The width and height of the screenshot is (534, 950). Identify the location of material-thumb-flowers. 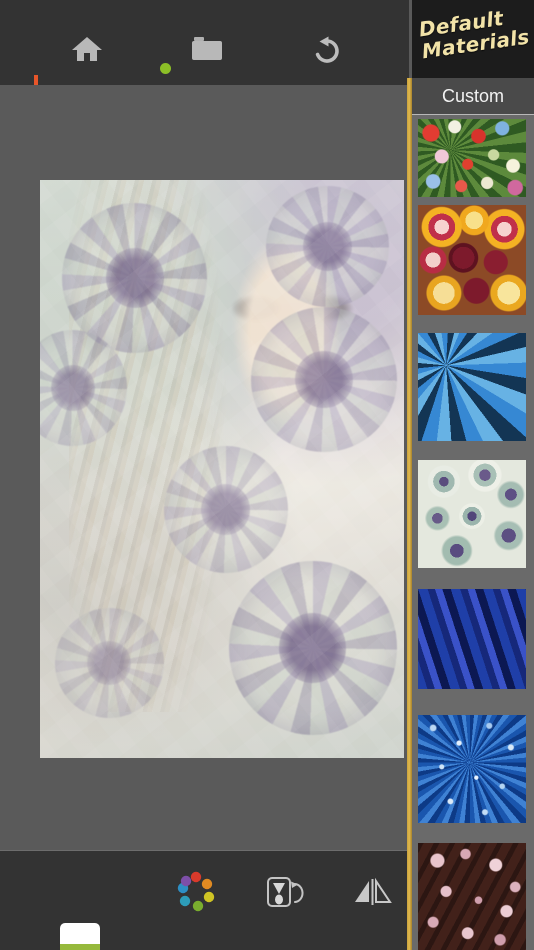
(472, 158).